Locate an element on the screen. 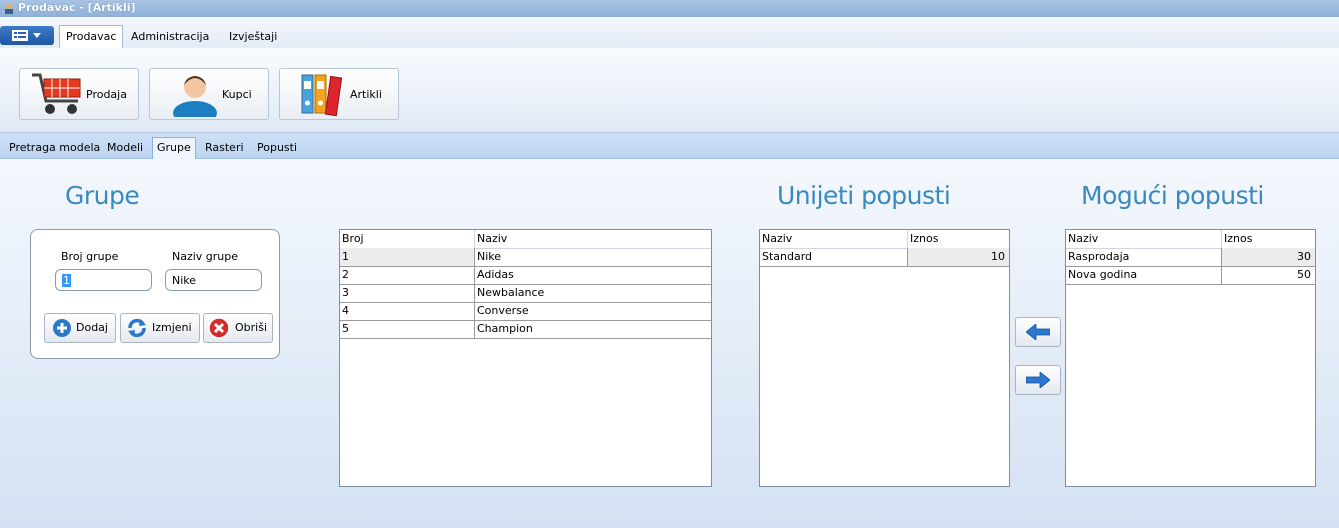  artikli-label: Artikli is located at coordinates (366, 94).